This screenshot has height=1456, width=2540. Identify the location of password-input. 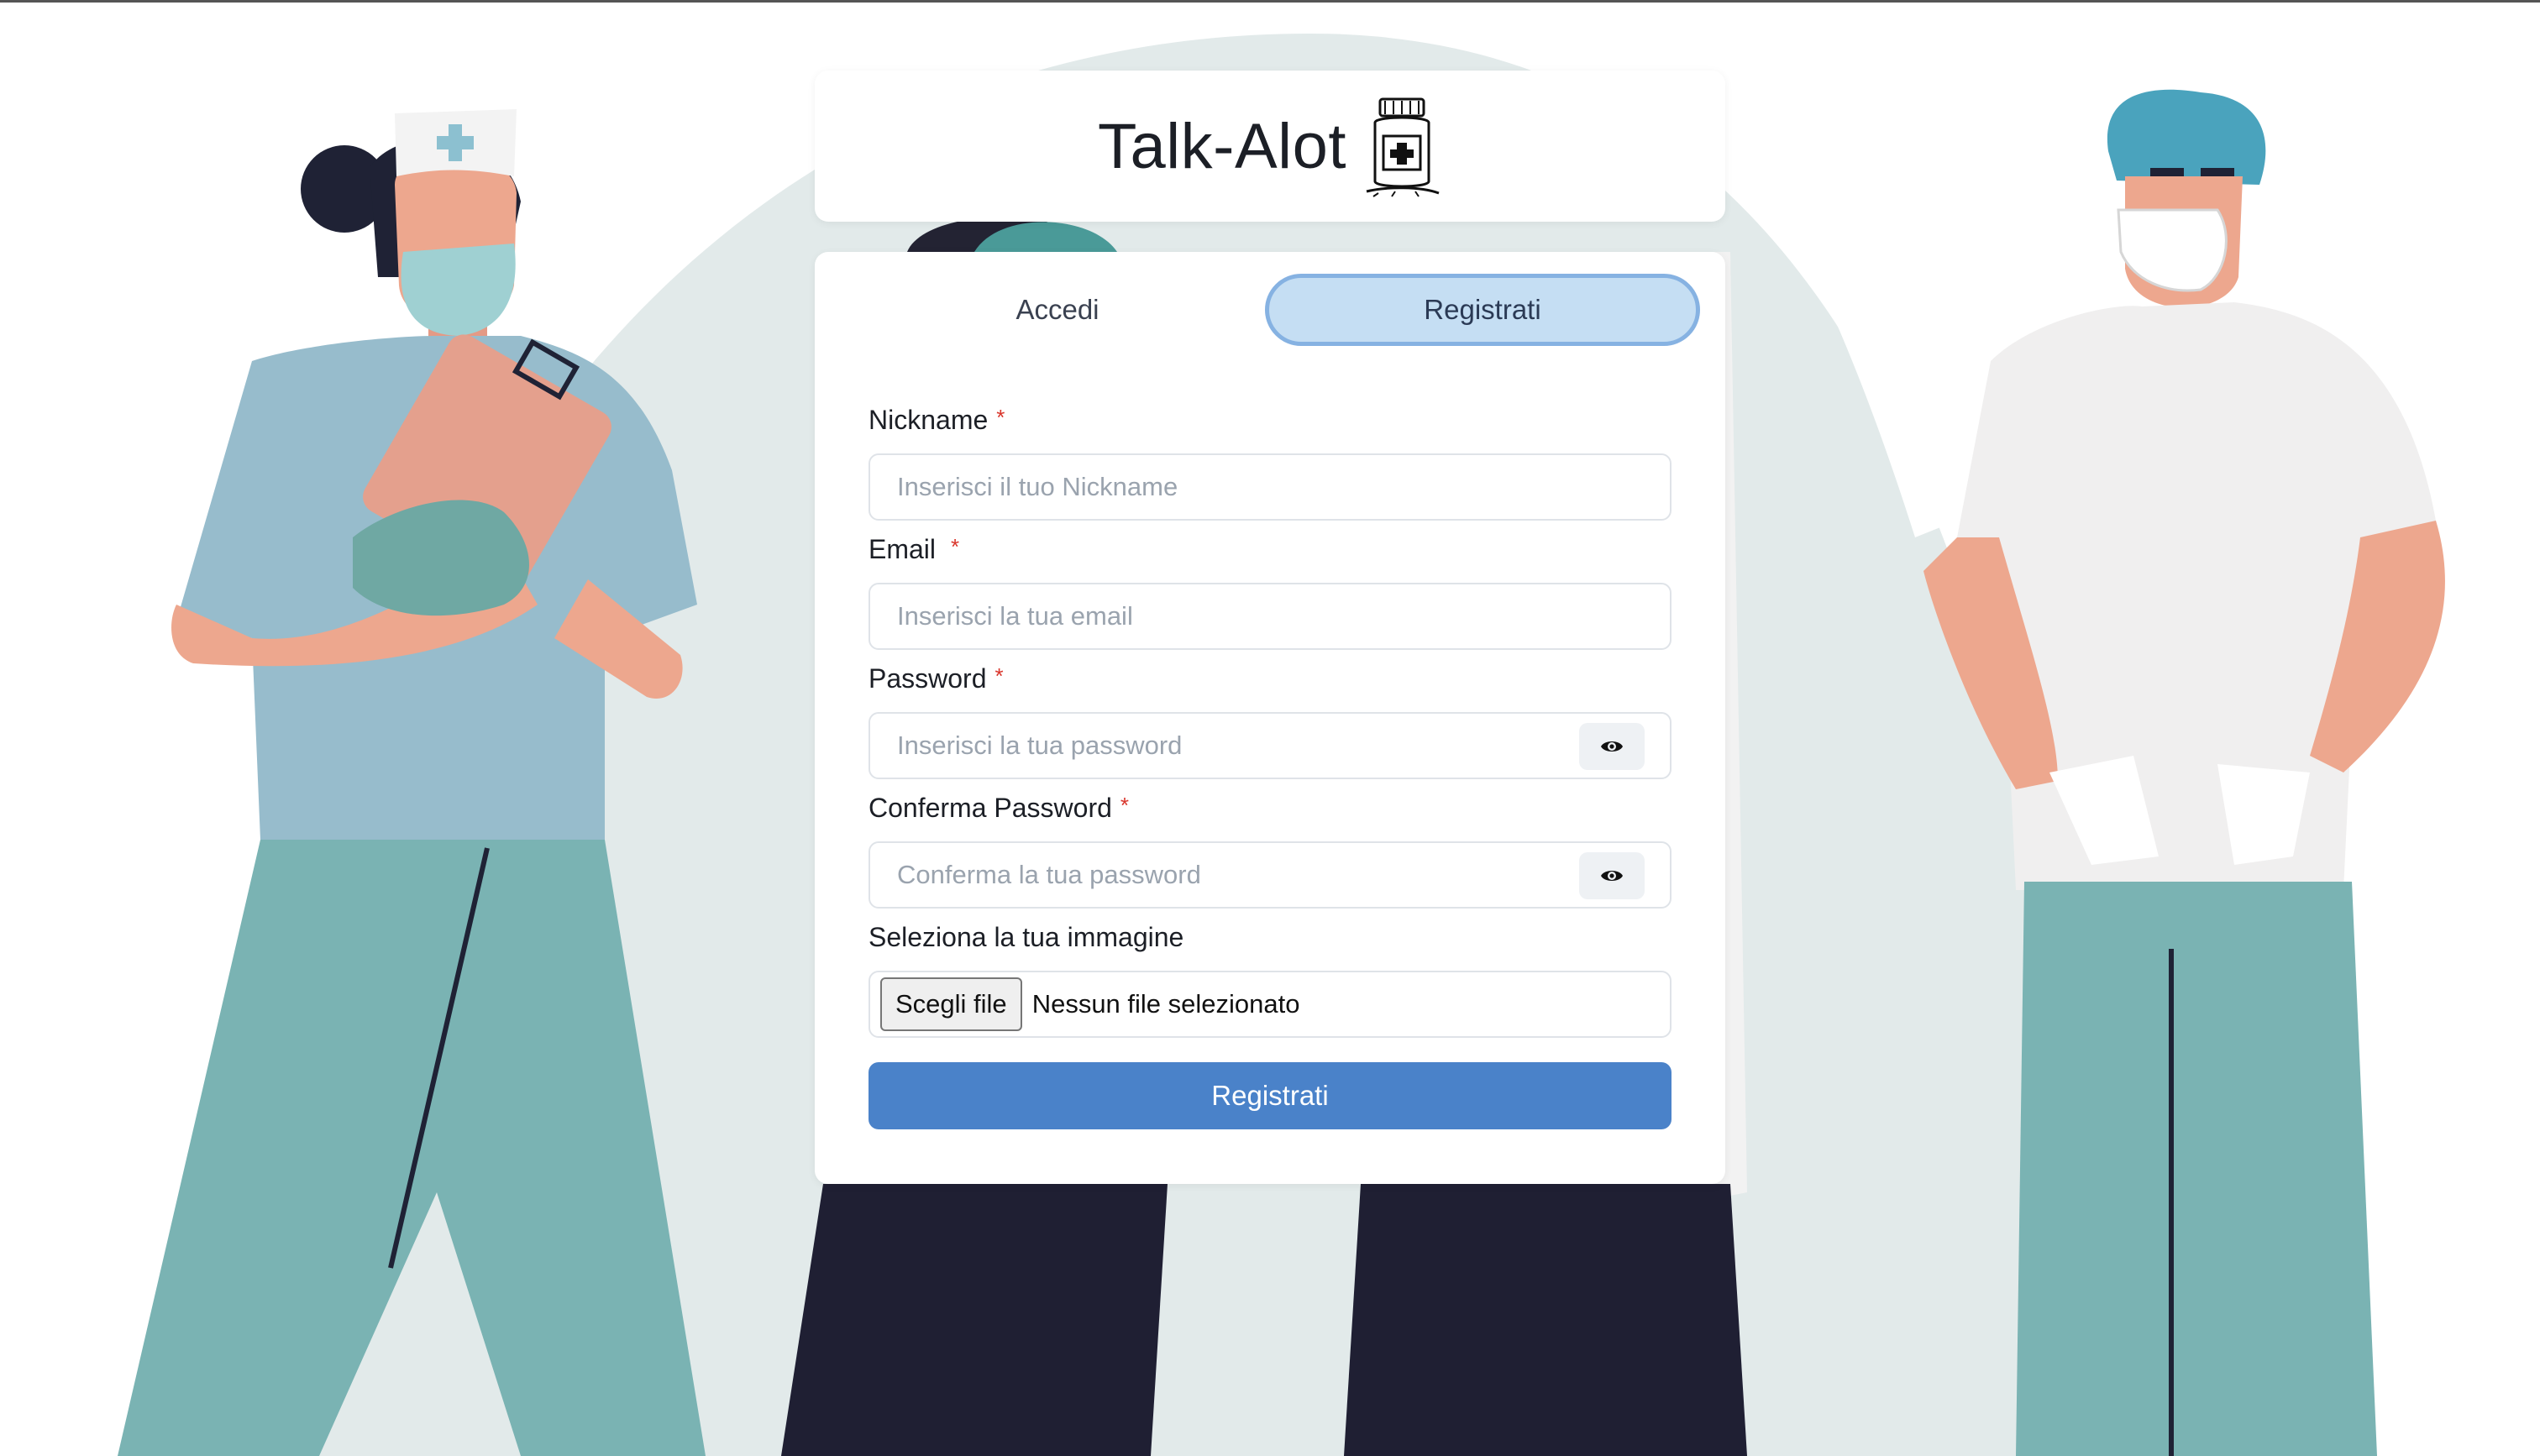
(1270, 746).